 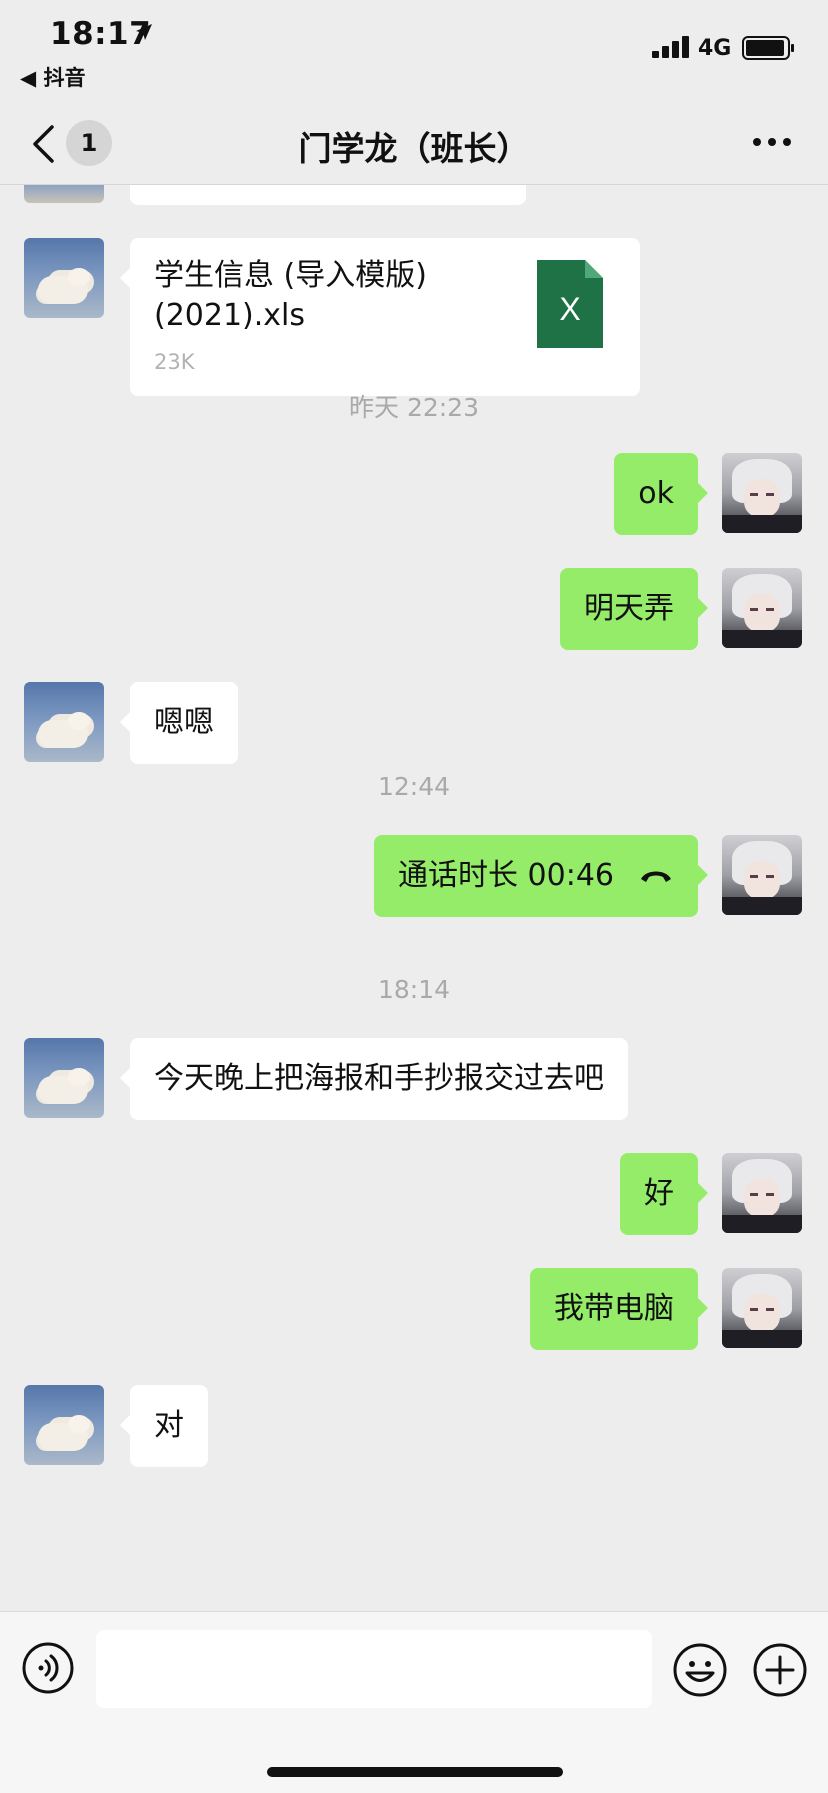 I want to click on battery-icon, so click(x=768, y=48).